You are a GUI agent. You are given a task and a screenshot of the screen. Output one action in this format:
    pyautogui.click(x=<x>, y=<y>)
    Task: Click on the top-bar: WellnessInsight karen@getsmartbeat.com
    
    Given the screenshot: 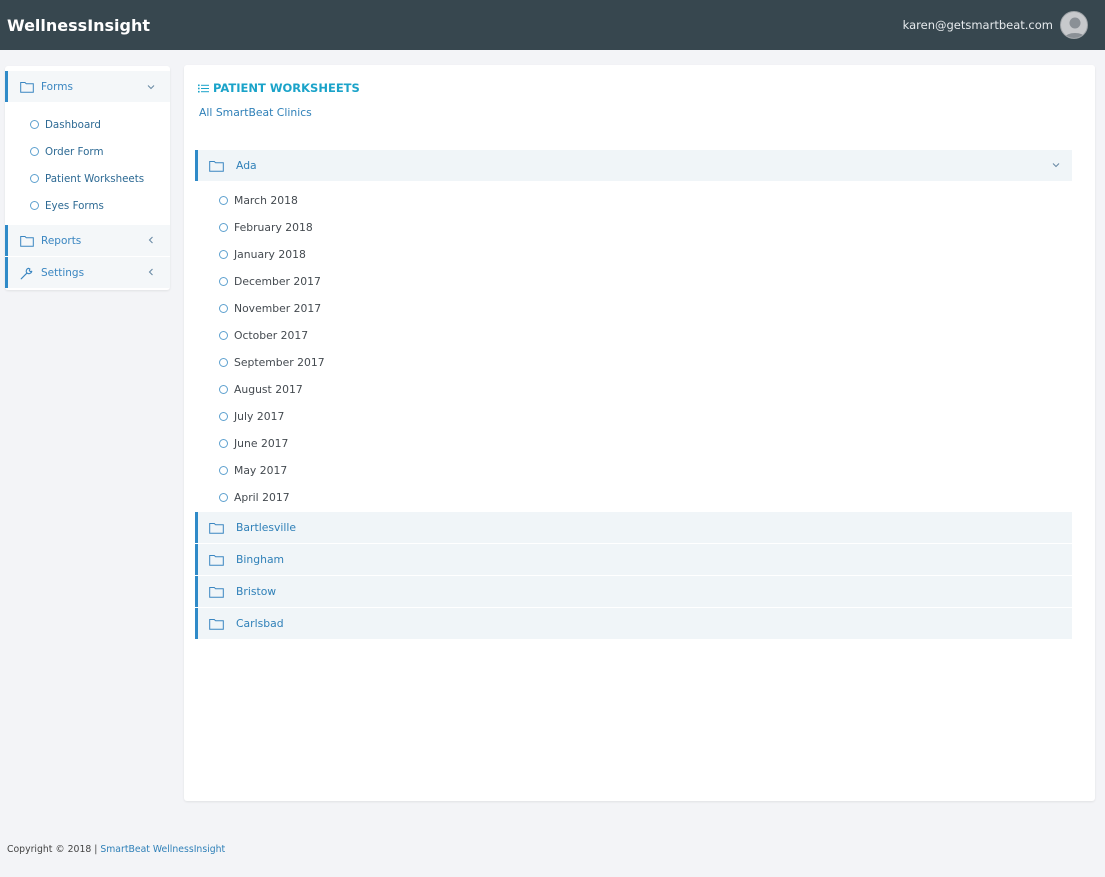 What is the action you would take?
    pyautogui.click(x=552, y=25)
    